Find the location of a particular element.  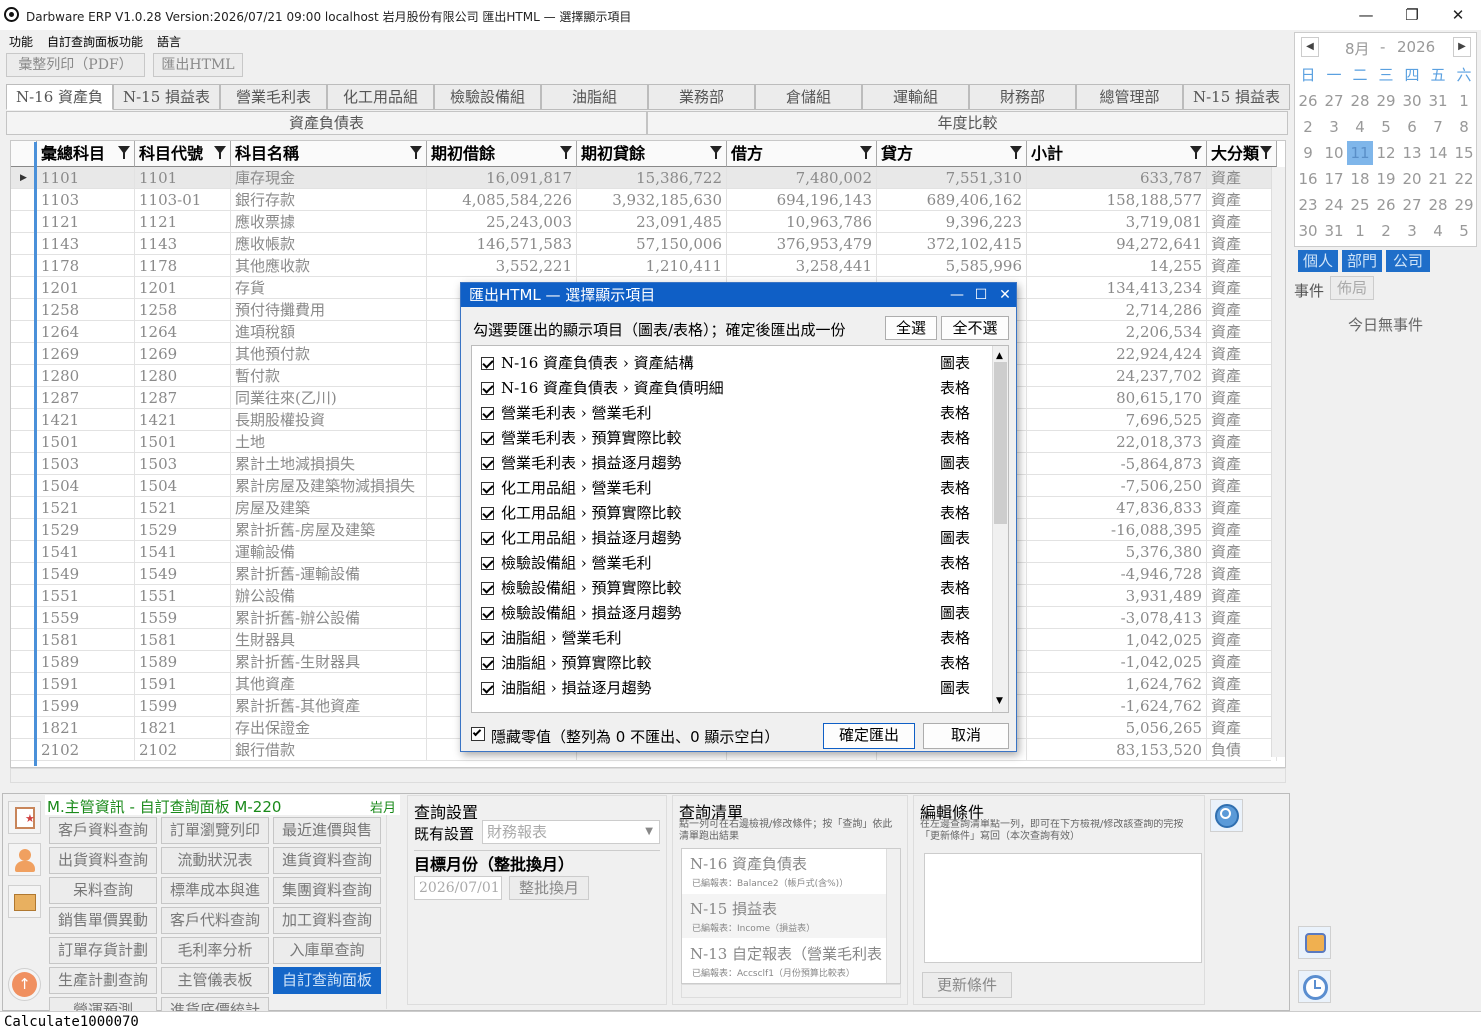

update-conditions-button: 更新條件 is located at coordinates (967, 985).